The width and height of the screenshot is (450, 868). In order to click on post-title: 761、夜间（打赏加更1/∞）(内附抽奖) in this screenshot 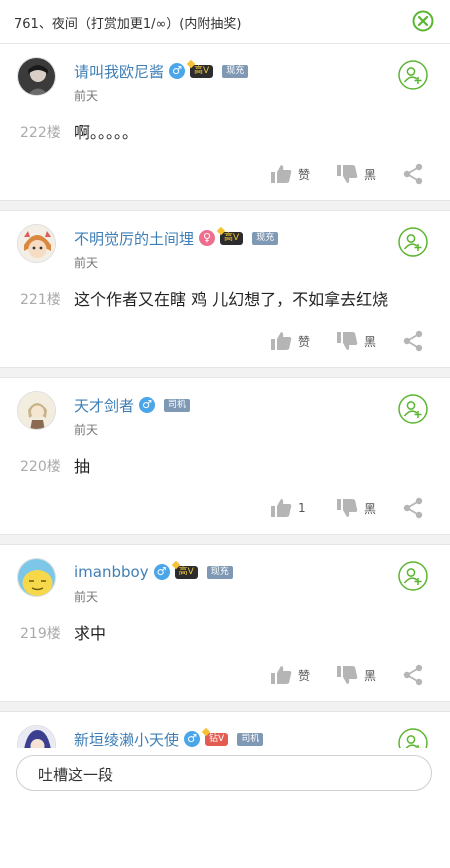, I will do `click(128, 24)`.